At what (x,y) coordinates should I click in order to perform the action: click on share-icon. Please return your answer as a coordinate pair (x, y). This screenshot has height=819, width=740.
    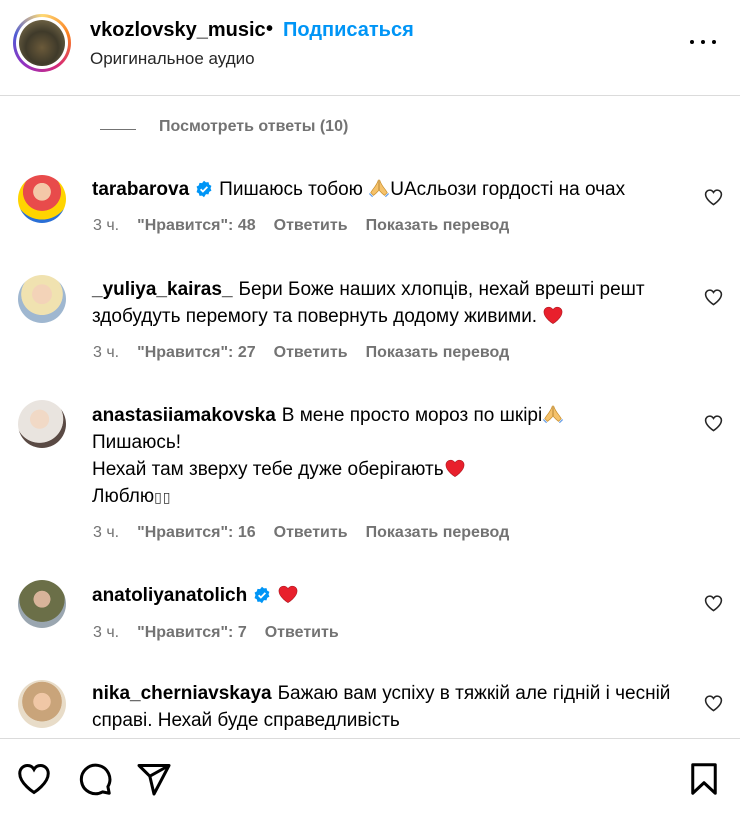
    Looking at the image, I should click on (154, 779).